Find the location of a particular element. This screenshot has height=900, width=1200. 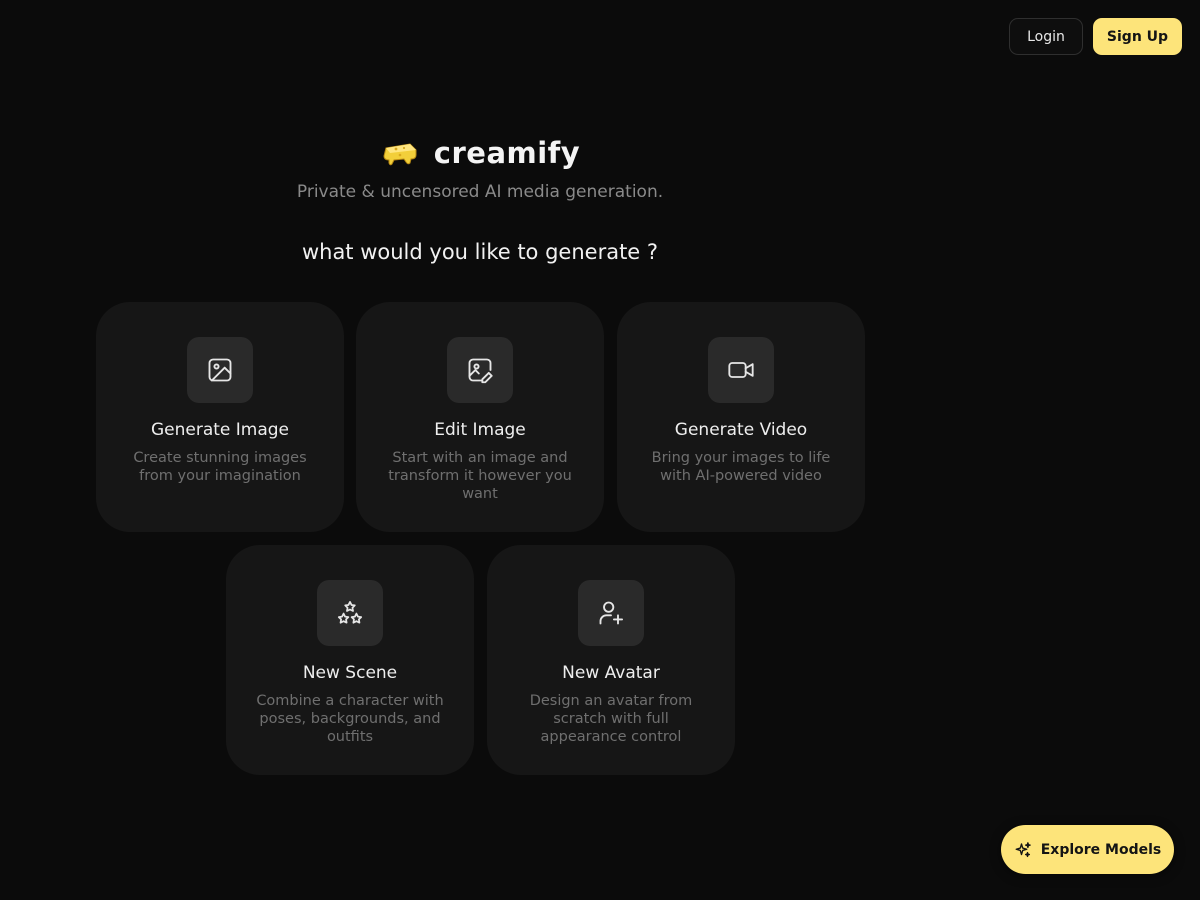

card-title: Edit Image is located at coordinates (480, 430).